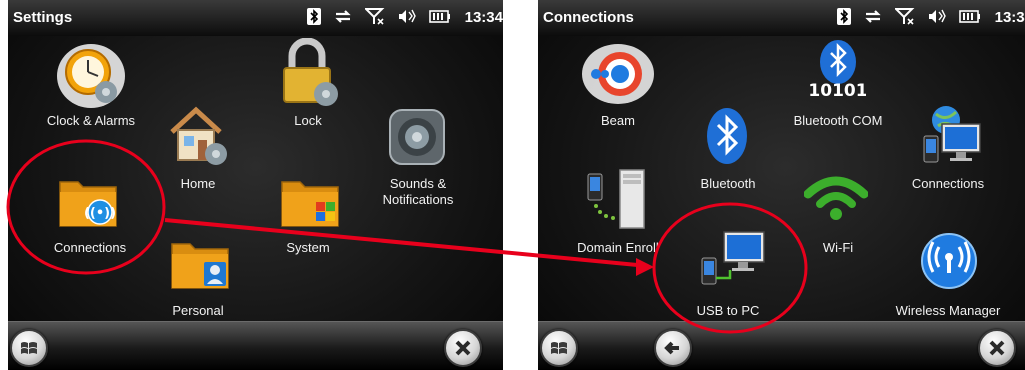 The width and height of the screenshot is (1025, 370). What do you see at coordinates (88, 204) in the screenshot?
I see `connections-folder-icon: ((•))` at bounding box center [88, 204].